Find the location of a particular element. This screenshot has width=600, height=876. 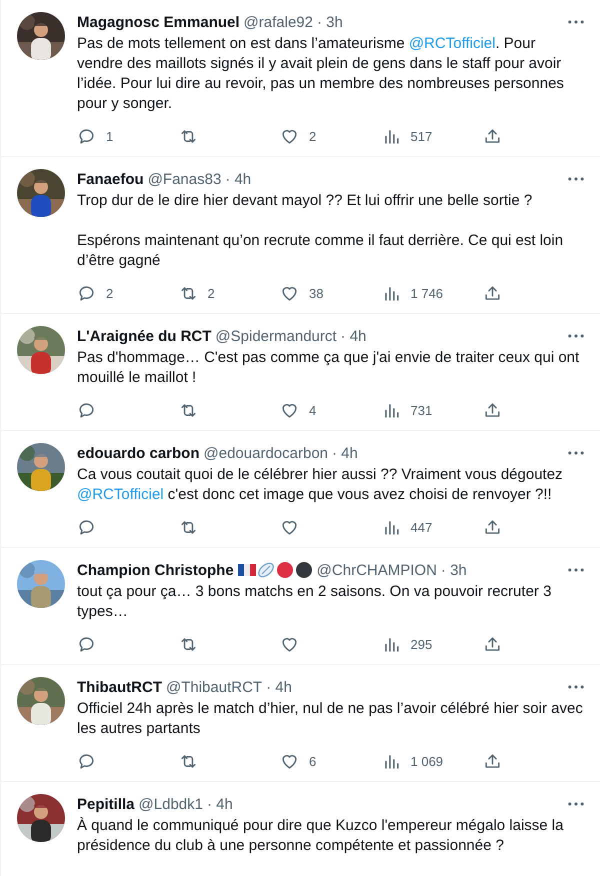

user-handle: @Fanas83 is located at coordinates (185, 179).